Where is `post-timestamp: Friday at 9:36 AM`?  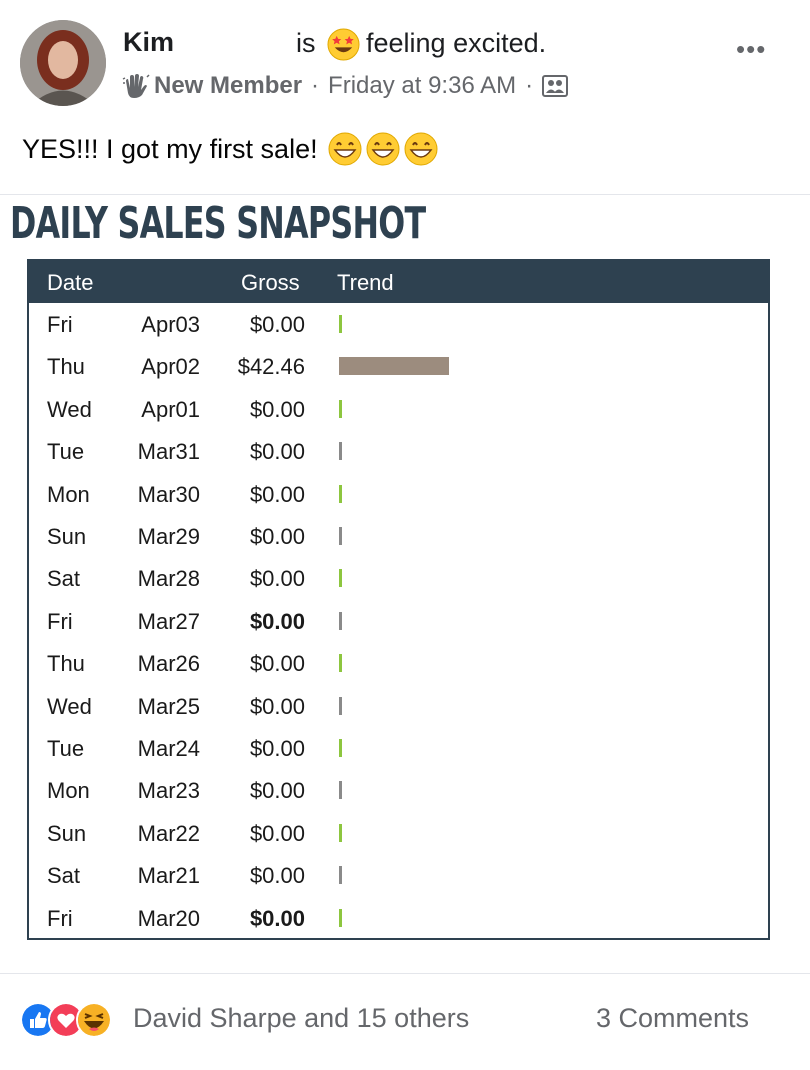 post-timestamp: Friday at 9:36 AM is located at coordinates (422, 86).